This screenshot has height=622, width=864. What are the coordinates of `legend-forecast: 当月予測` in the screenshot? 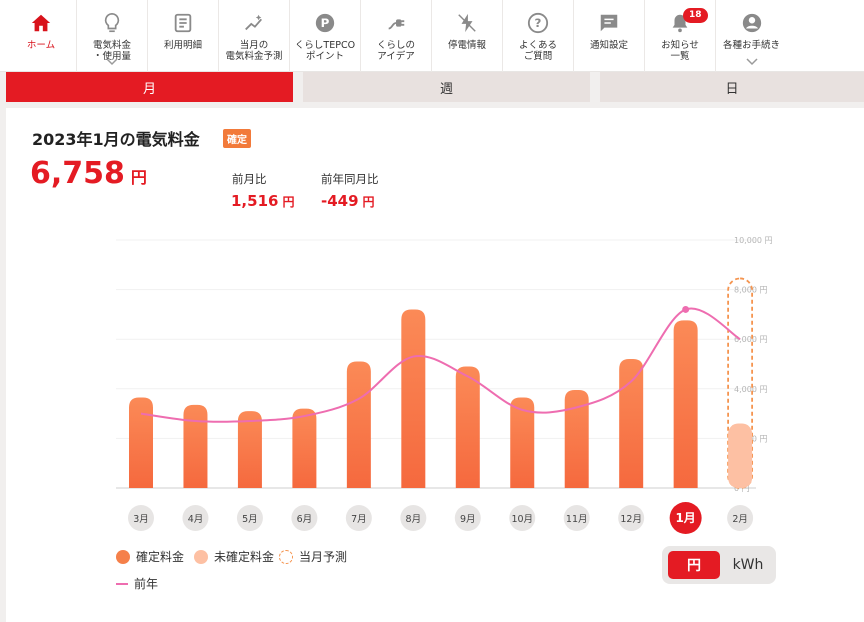 It's located at (313, 556).